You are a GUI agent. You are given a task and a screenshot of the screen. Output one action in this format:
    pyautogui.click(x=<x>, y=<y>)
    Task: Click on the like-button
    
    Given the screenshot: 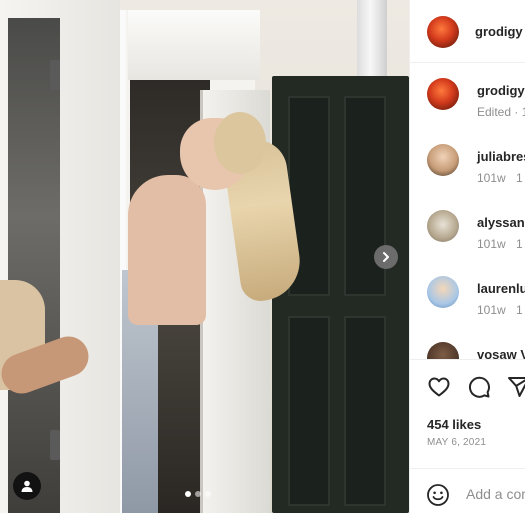 What is the action you would take?
    pyautogui.click(x=439, y=387)
    